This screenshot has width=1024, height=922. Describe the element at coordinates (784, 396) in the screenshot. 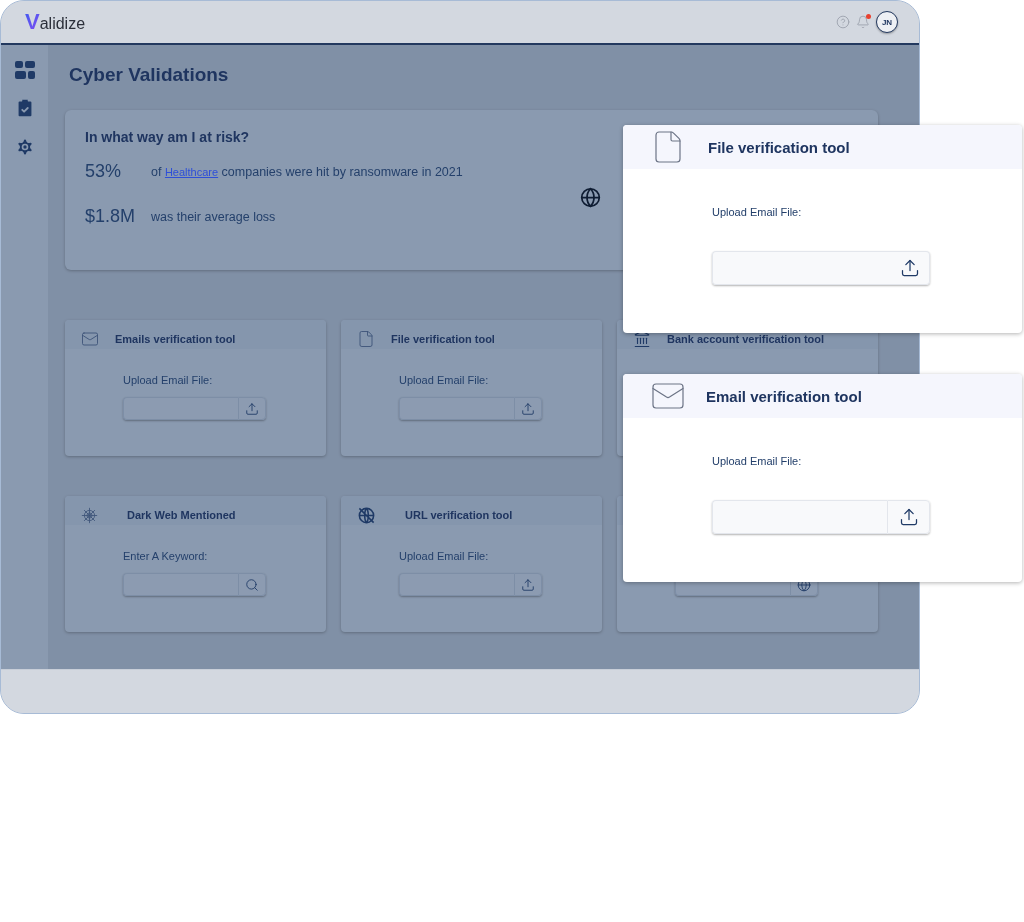

I see `popup-title: Email verification tool` at that location.